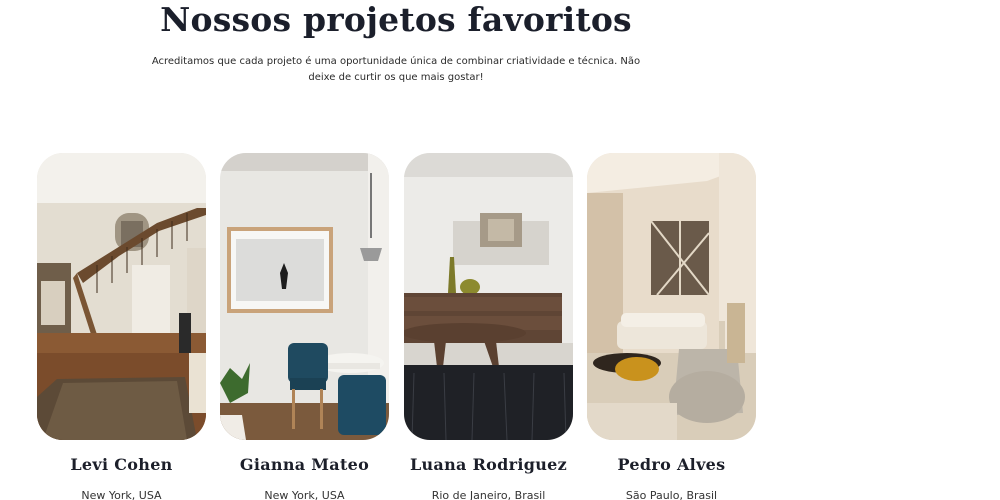 The height and width of the screenshot is (500, 1000). What do you see at coordinates (671, 494) in the screenshot?
I see `project-location: São Paulo, Brasil` at bounding box center [671, 494].